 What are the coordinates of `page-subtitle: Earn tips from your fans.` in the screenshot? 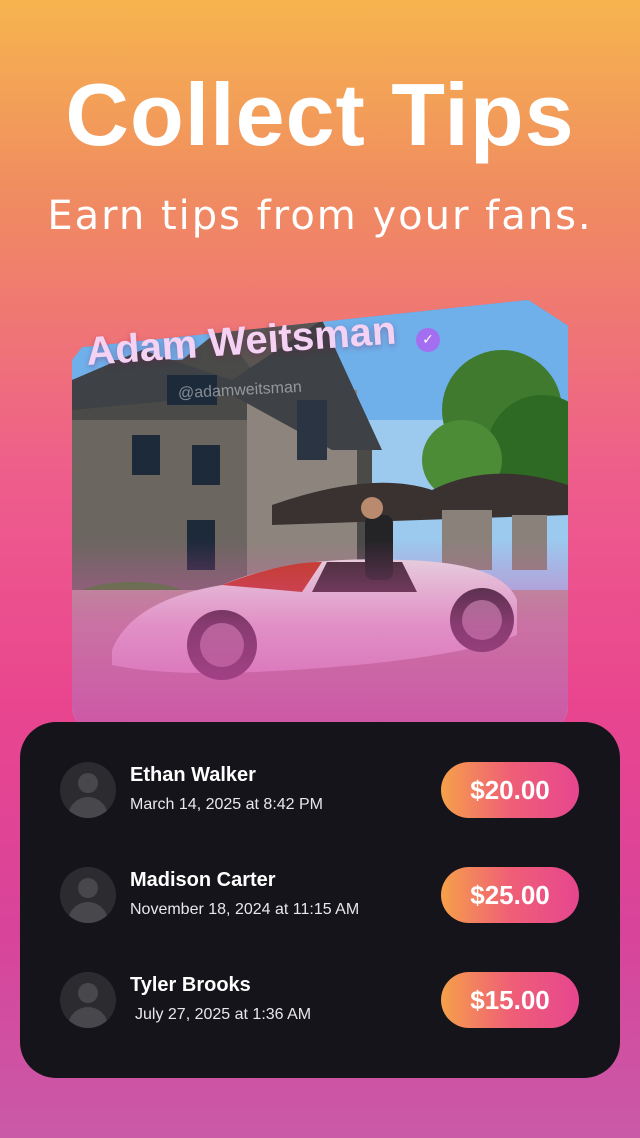 It's located at (320, 216).